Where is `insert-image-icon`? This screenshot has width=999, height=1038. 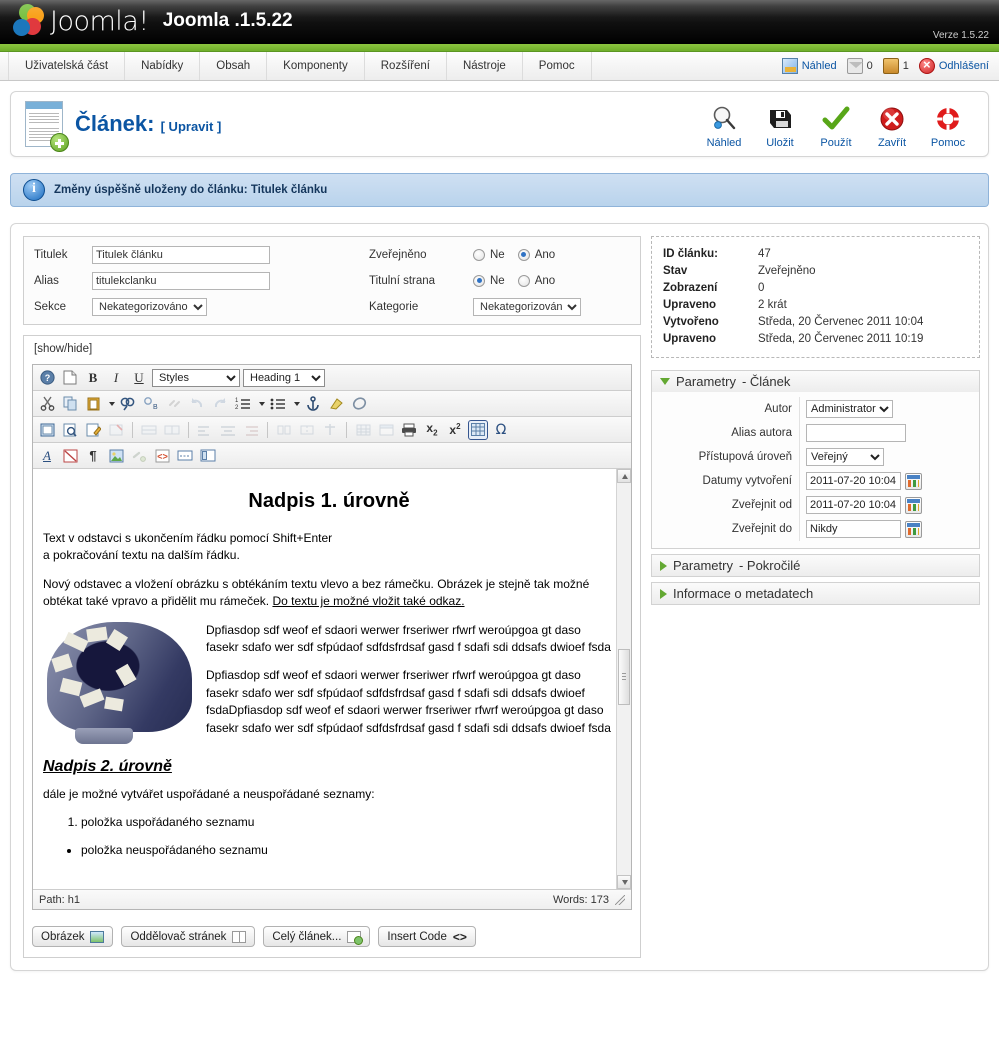
insert-image-icon is located at coordinates (116, 456).